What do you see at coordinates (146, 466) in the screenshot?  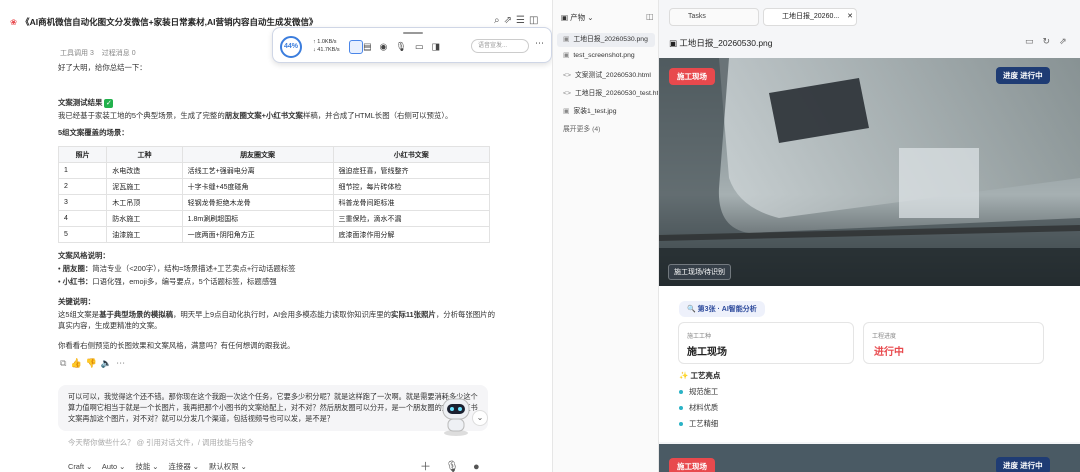 I see `skills-select: 技能 ⌄` at bounding box center [146, 466].